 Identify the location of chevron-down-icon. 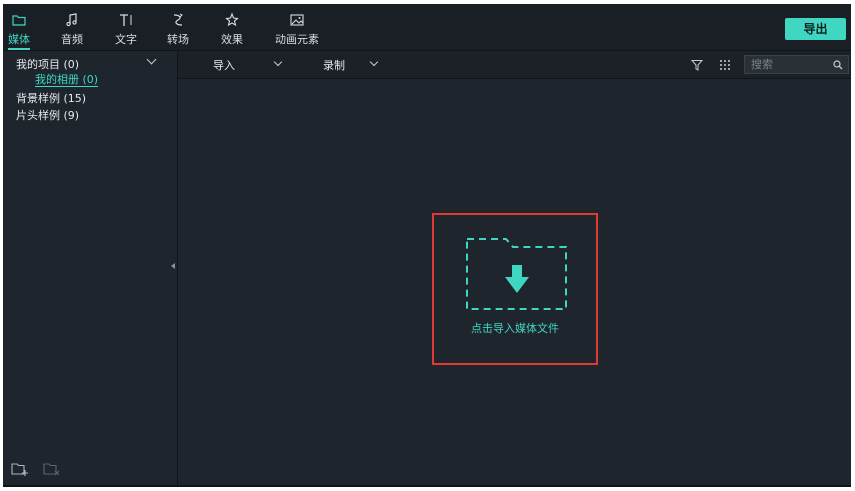
(151, 59).